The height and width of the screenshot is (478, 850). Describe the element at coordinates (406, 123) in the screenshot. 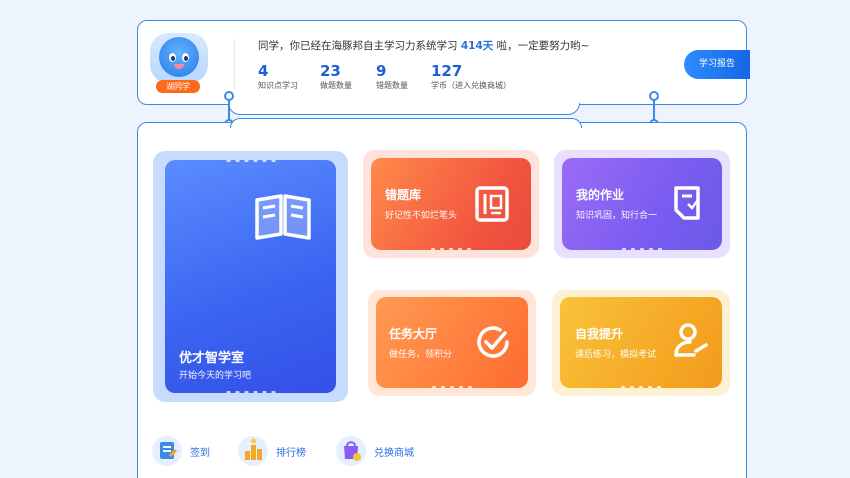

I see `main-panel-tab` at that location.